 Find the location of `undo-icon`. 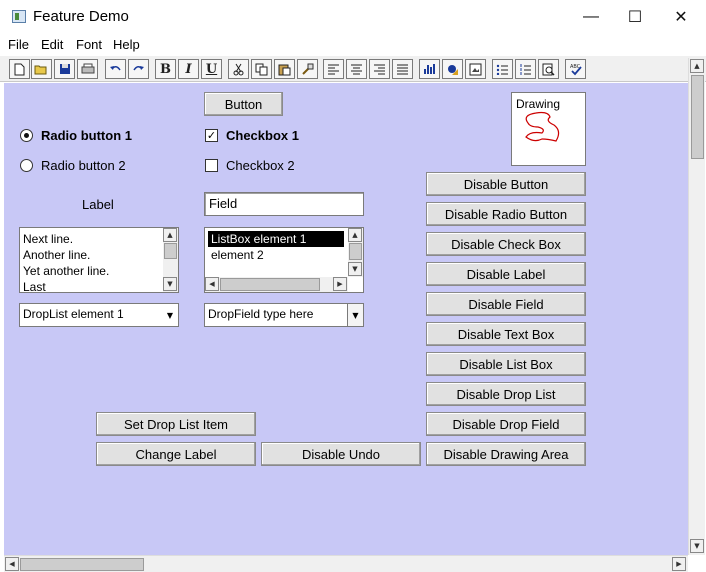

undo-icon is located at coordinates (115, 69).